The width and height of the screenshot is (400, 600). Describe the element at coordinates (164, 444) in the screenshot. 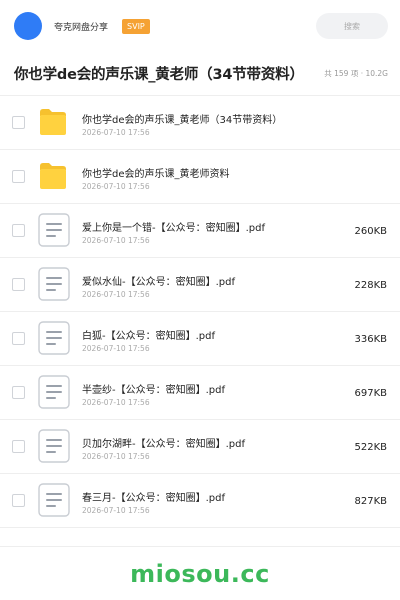

I see `file-name: 贝加尔湖畔-【公众号：密知圈】.pdf` at that location.